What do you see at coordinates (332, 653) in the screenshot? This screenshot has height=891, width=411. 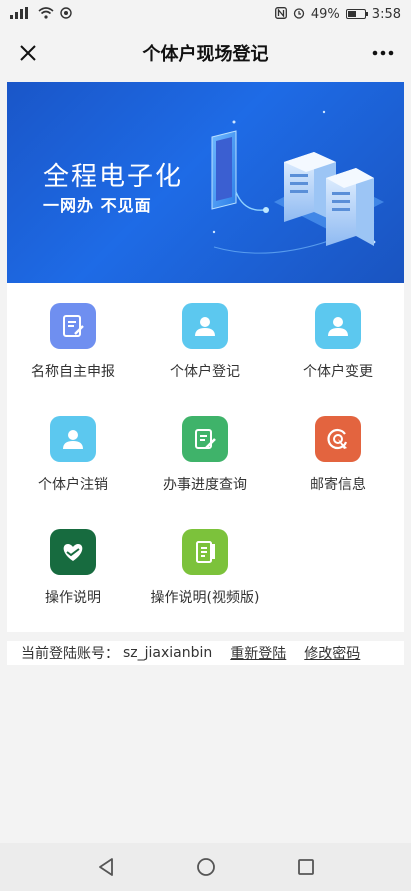 I see `change-password-link: 修改密码` at bounding box center [332, 653].